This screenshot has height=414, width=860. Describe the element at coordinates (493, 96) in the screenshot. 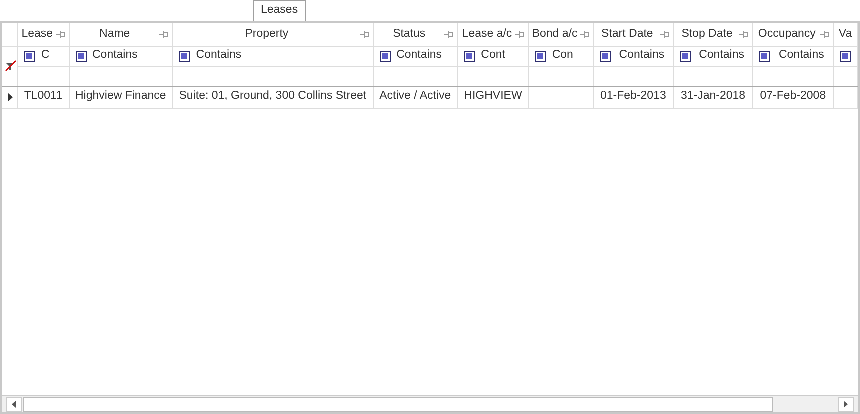

I see `table-cell: HIGHVIEW` at that location.